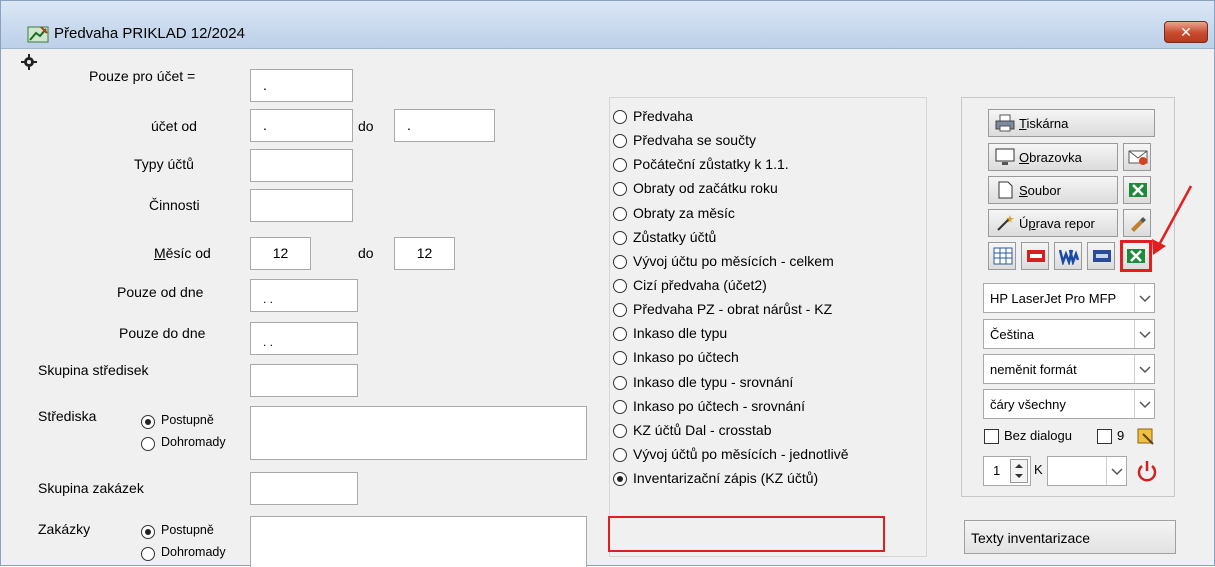 The width and height of the screenshot is (1215, 567). Describe the element at coordinates (1038, 469) in the screenshot. I see `k-label: K` at that location.